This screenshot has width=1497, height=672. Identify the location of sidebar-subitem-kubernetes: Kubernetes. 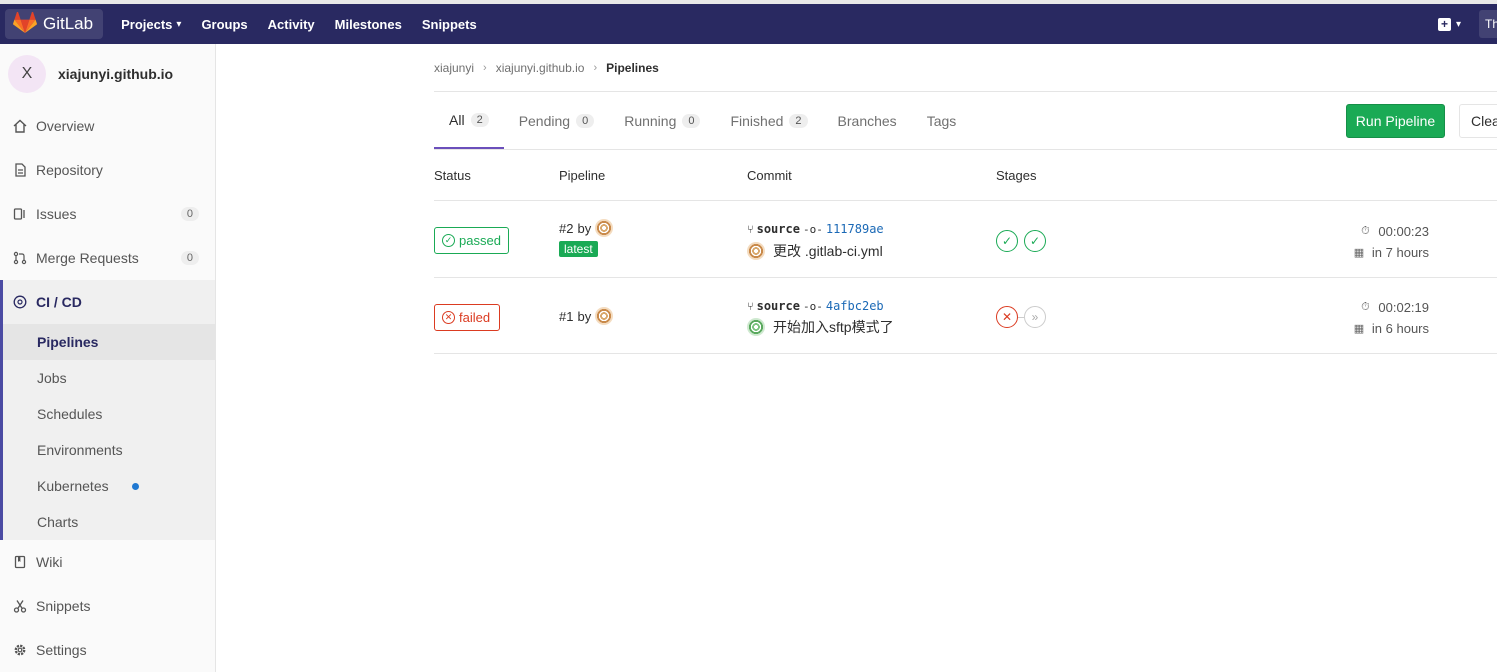
(109, 486).